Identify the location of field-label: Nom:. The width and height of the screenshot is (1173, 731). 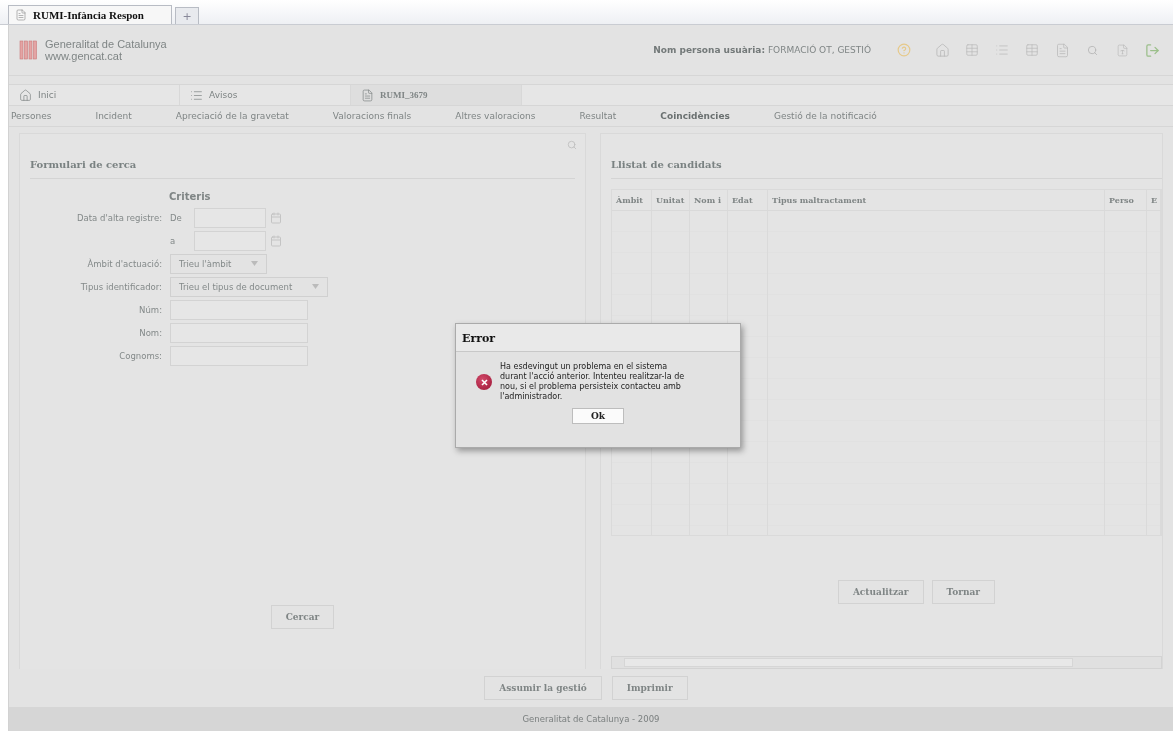
(150, 332).